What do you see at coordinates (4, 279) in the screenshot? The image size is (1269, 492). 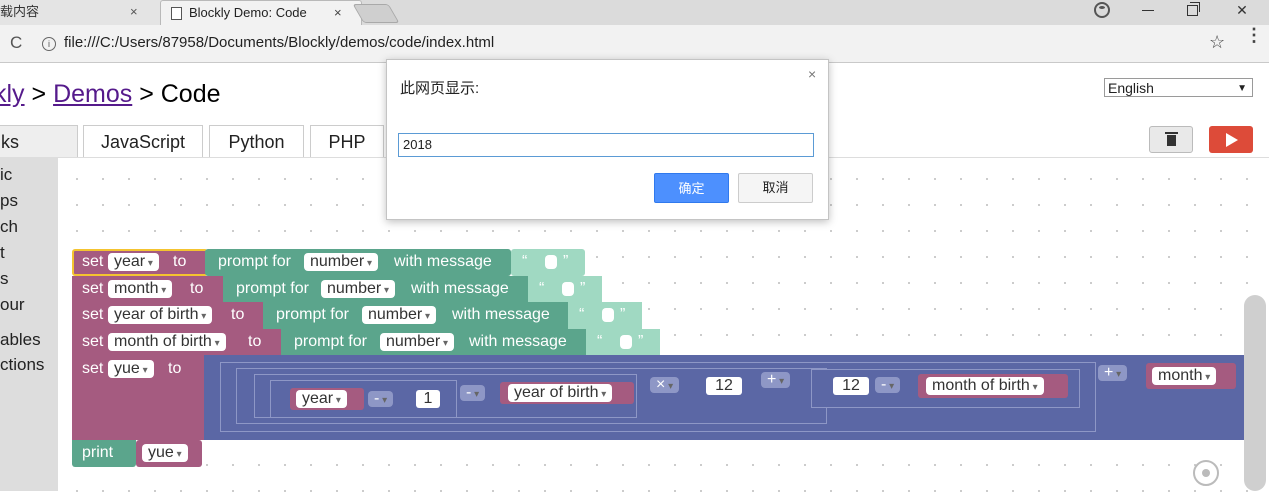 I see `toolbox-lists: s` at bounding box center [4, 279].